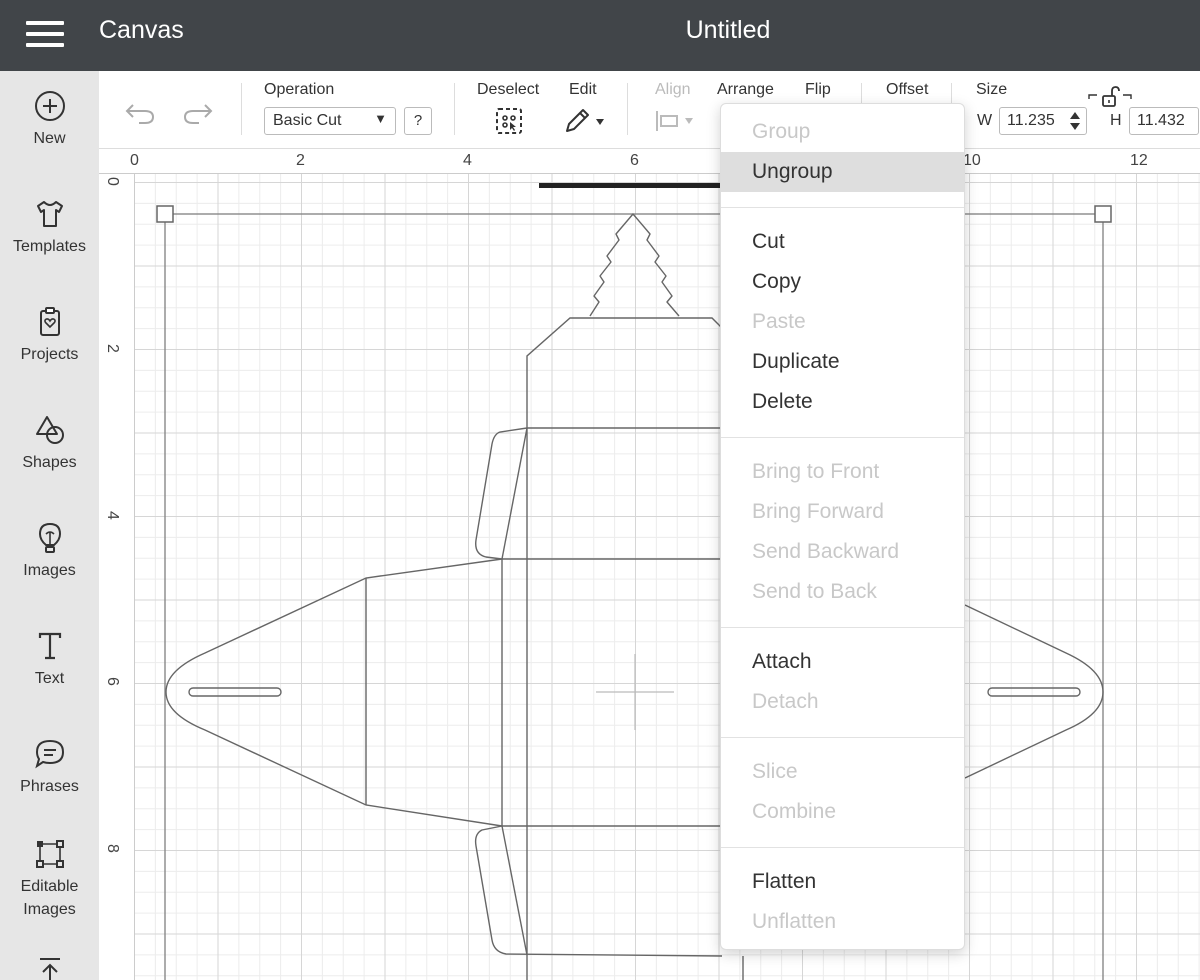 The height and width of the screenshot is (980, 1200). I want to click on sidebar-item-upload, so click(49, 967).